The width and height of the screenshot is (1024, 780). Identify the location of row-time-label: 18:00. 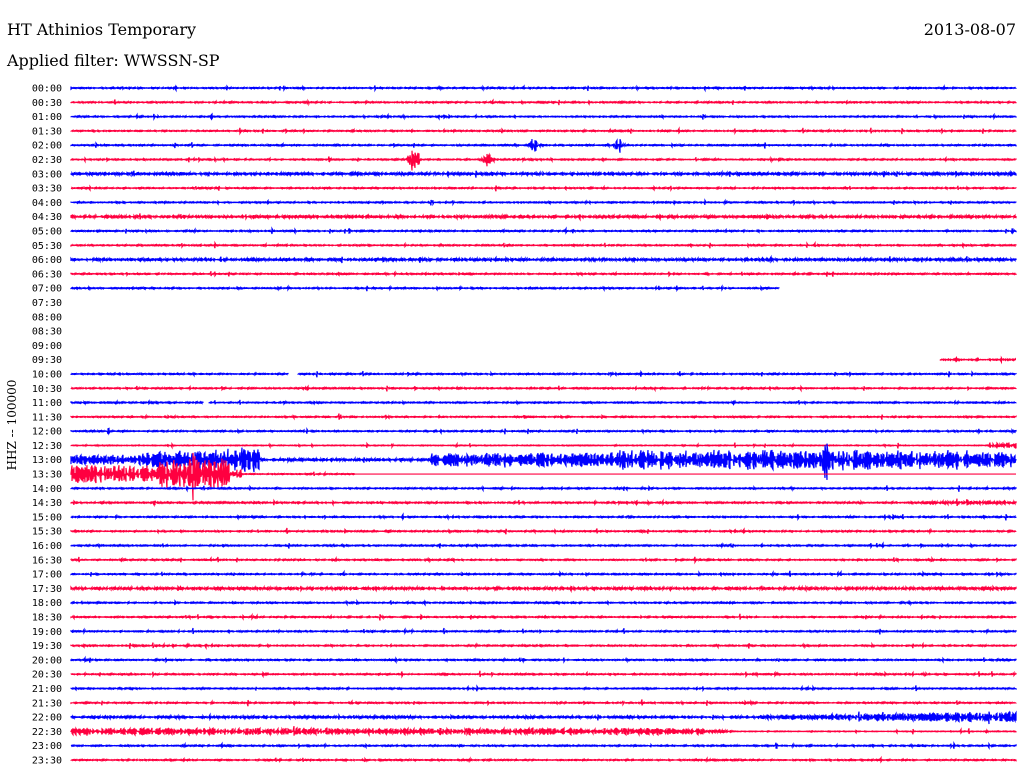
(47, 603).